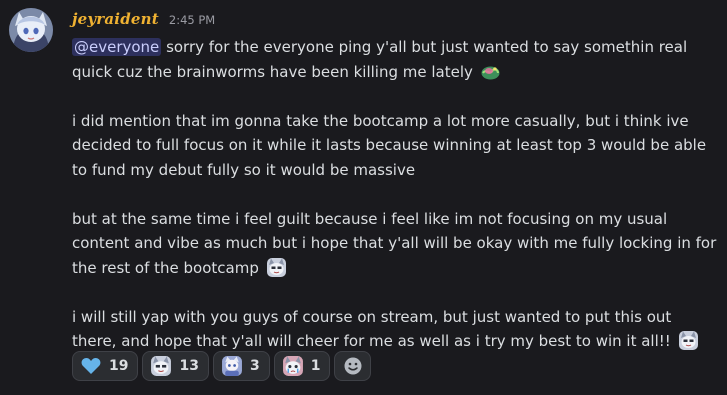 The height and width of the screenshot is (395, 727). I want to click on reactions-bar: 19 13 3 1, so click(222, 366).